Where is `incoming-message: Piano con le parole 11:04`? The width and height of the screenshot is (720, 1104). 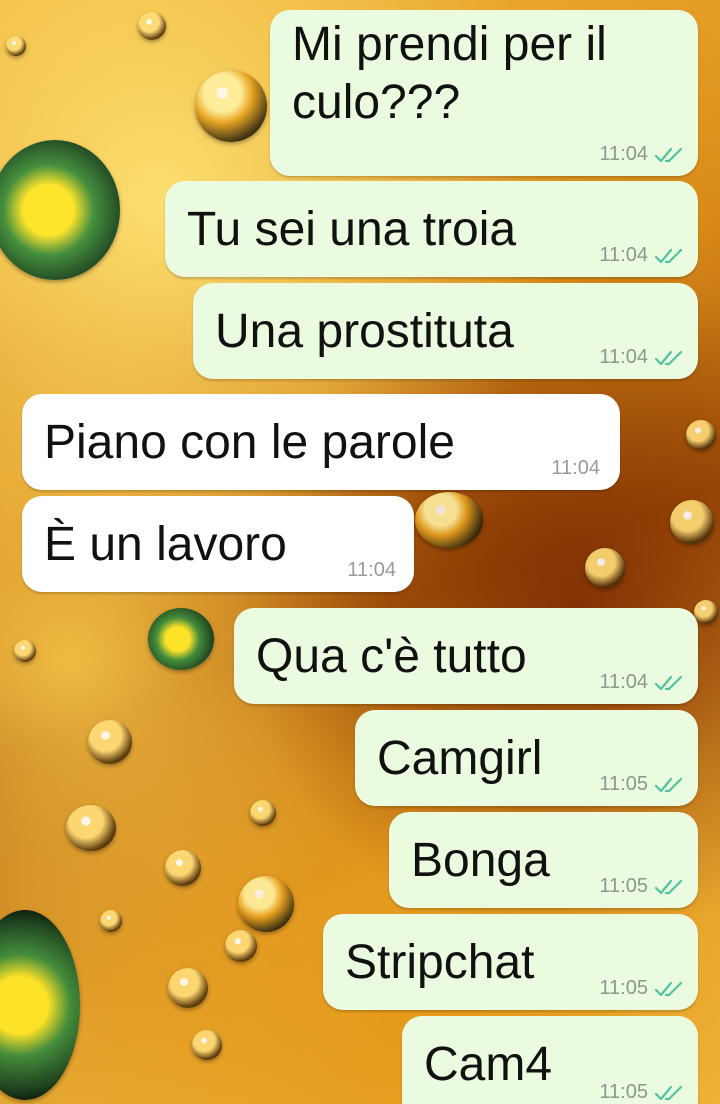 incoming-message: Piano con le parole 11:04 is located at coordinates (321, 442).